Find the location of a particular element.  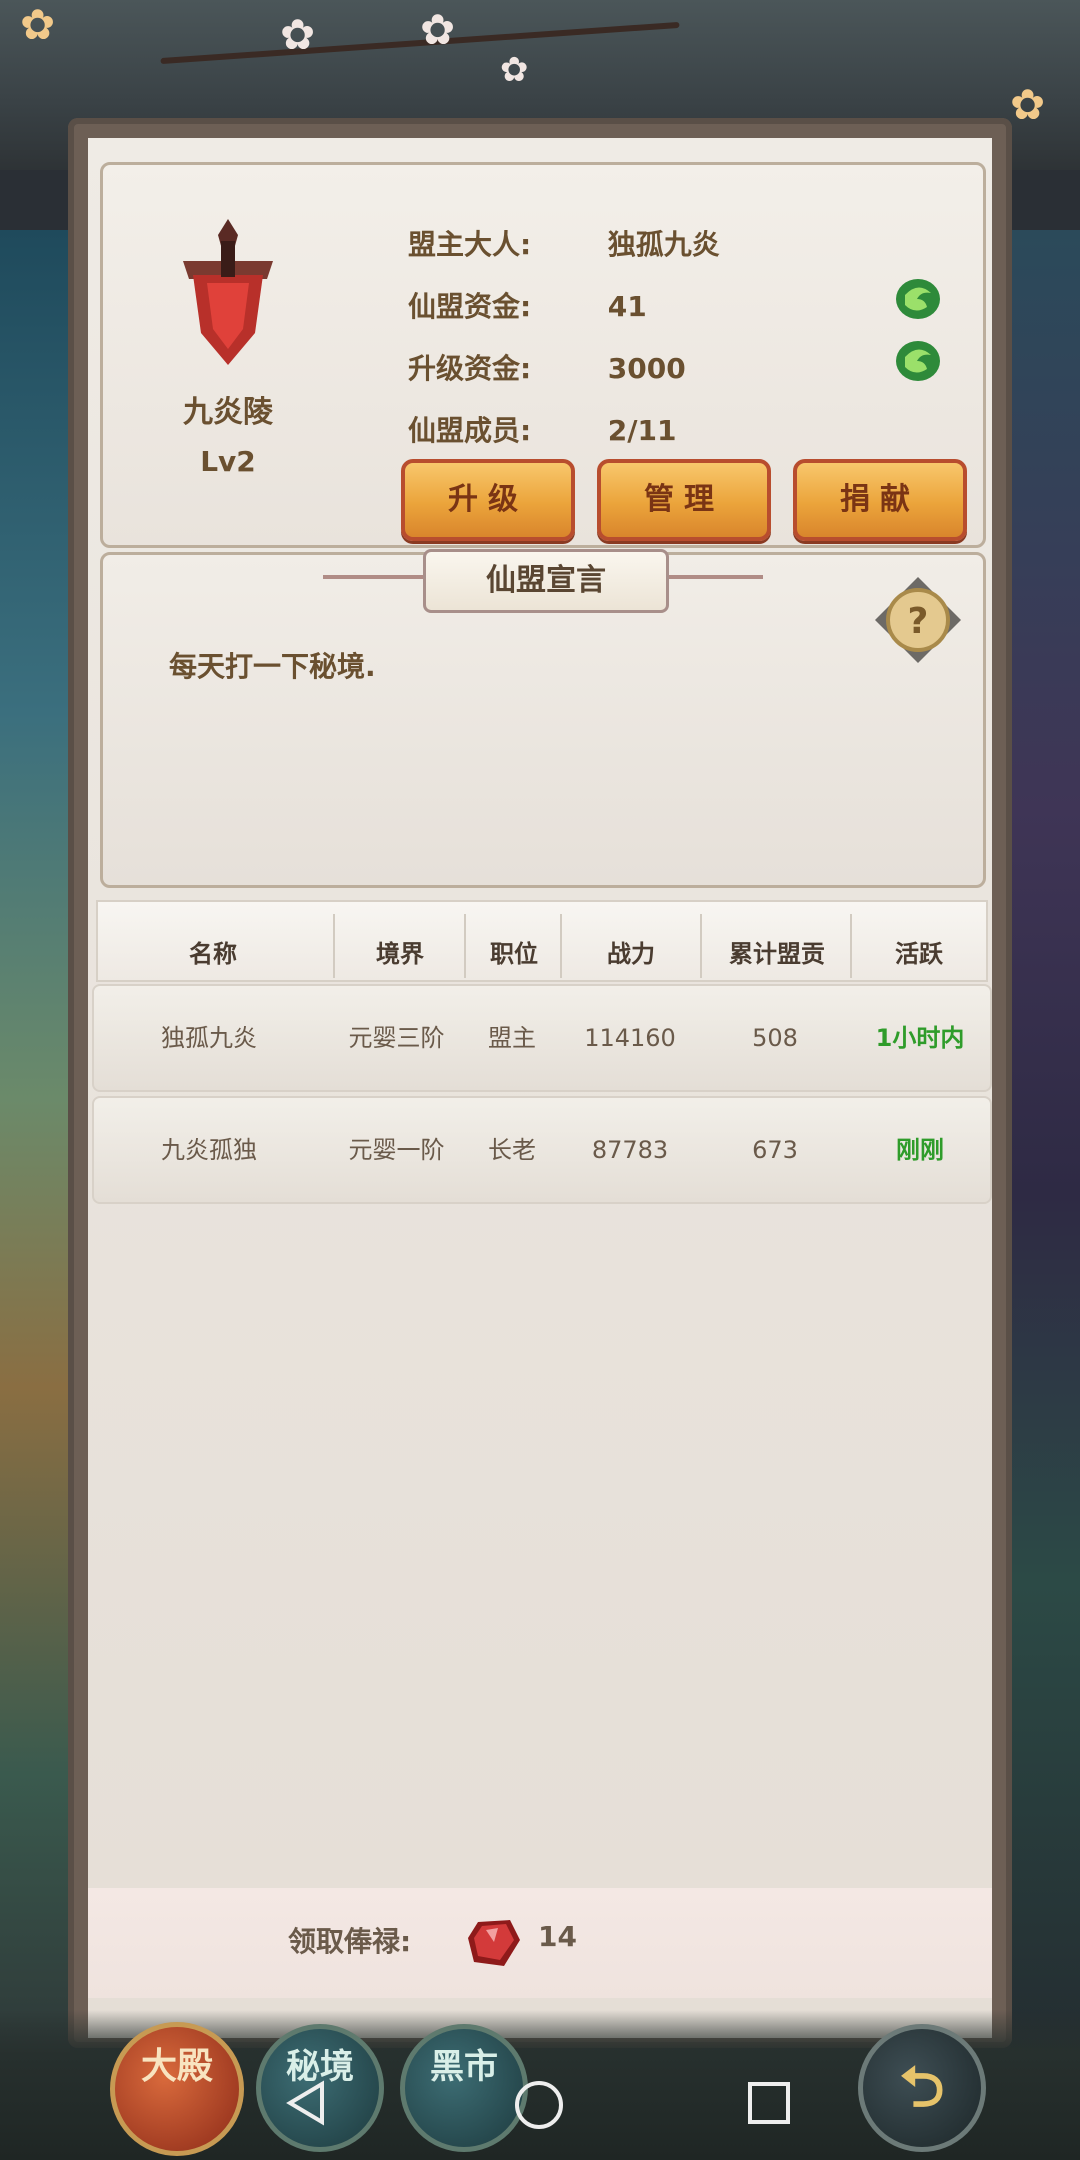

member-contribution: 673 is located at coordinates (775, 1150).